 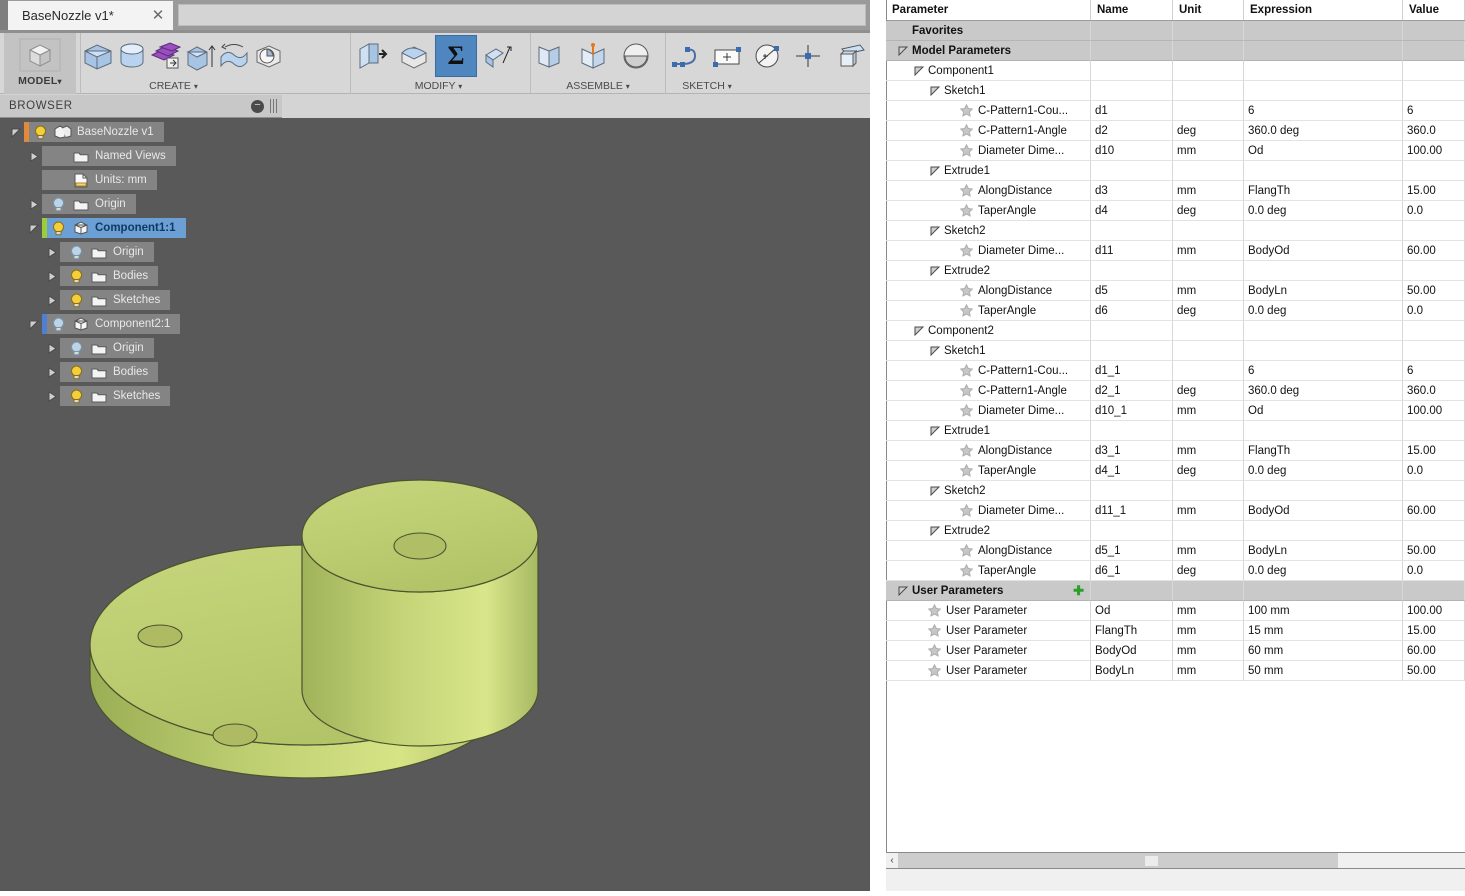 I want to click on tree-row: Component2:1, so click(x=141, y=324).